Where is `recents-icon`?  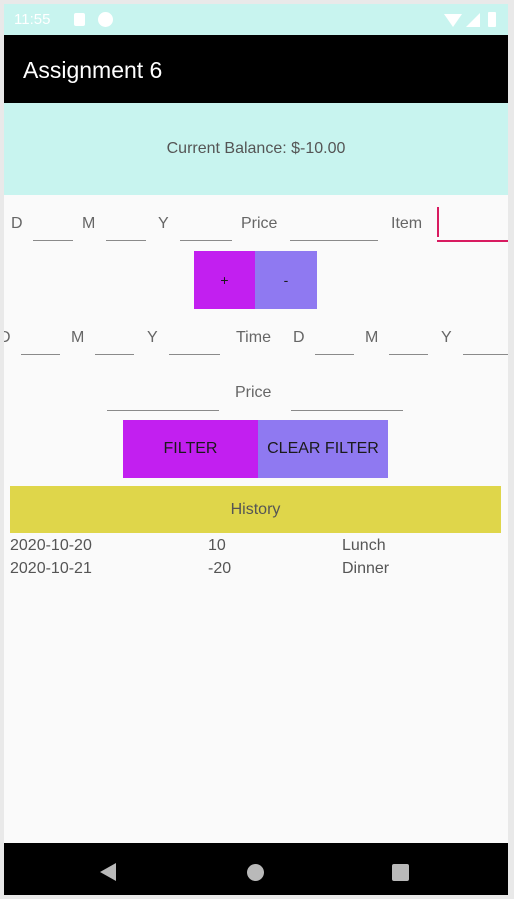
recents-icon is located at coordinates (400, 872).